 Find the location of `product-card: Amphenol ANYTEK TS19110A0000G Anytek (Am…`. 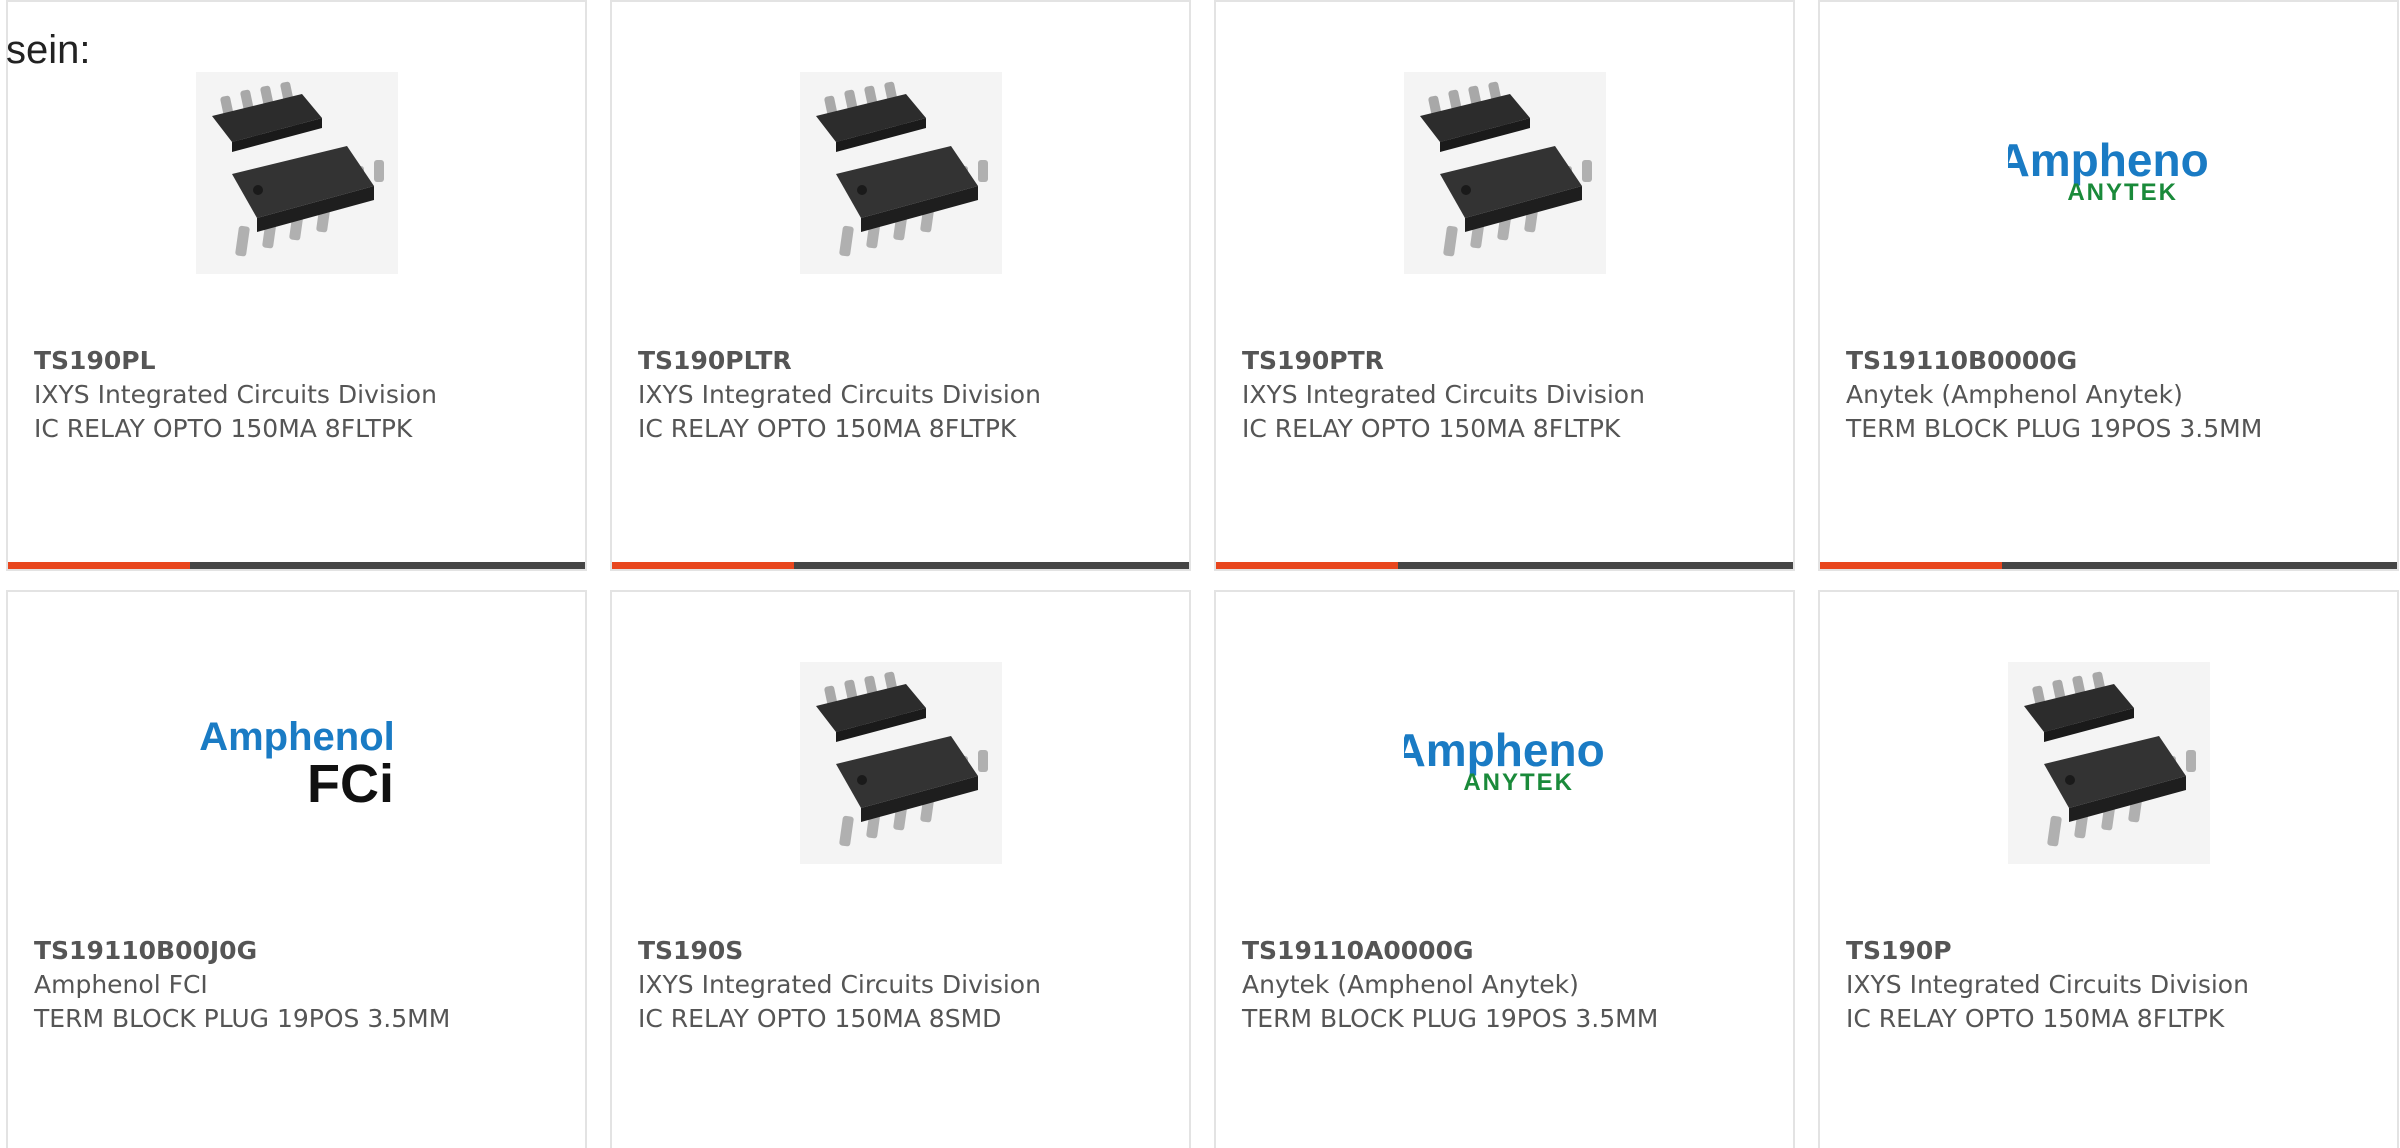

product-card: Amphenol ANYTEK TS19110A0000G Anytek (Am… is located at coordinates (1504, 869).